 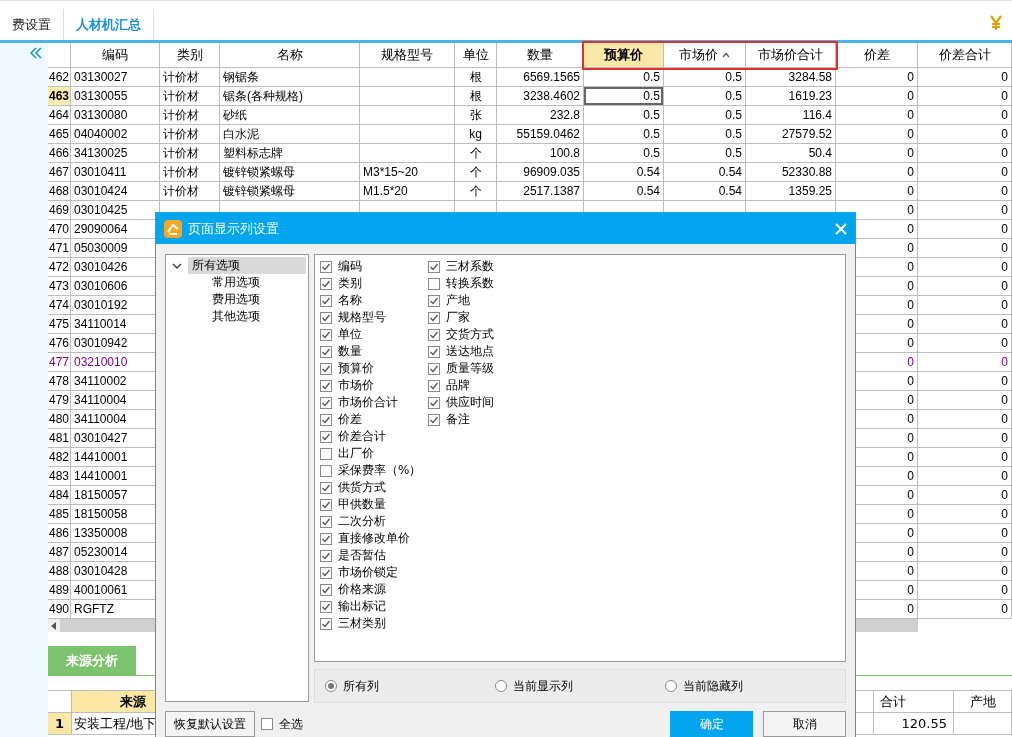 I want to click on column-header: 编码, so click(x=115, y=55).